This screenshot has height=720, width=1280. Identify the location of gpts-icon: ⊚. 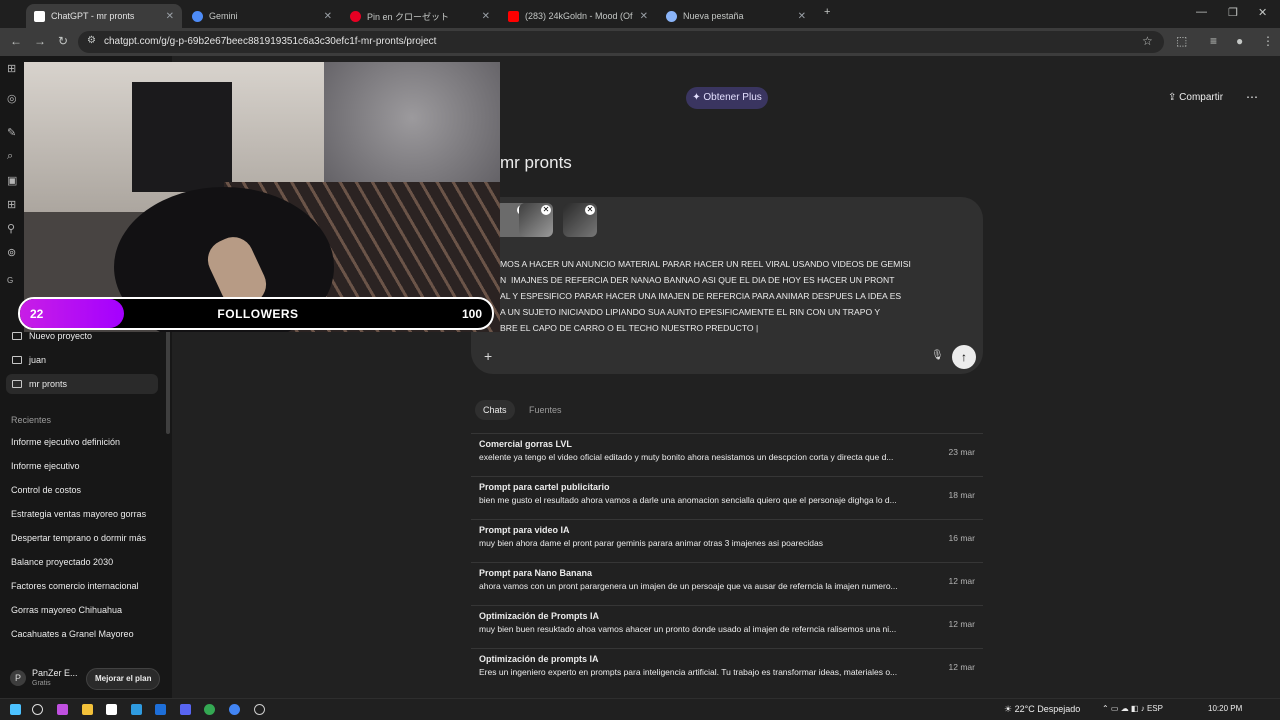
(11, 252).